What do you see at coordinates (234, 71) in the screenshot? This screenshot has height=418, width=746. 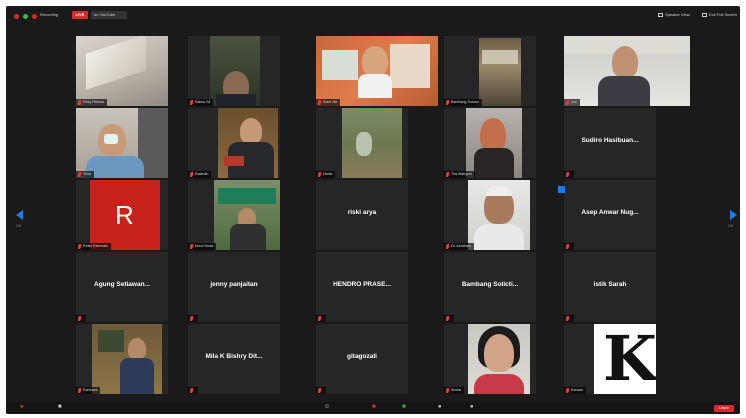 I see `participant-tile: Sabus Sil` at bounding box center [234, 71].